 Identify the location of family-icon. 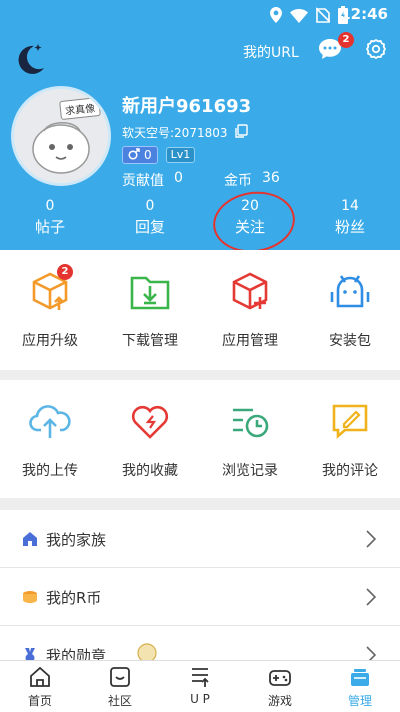
(30, 539).